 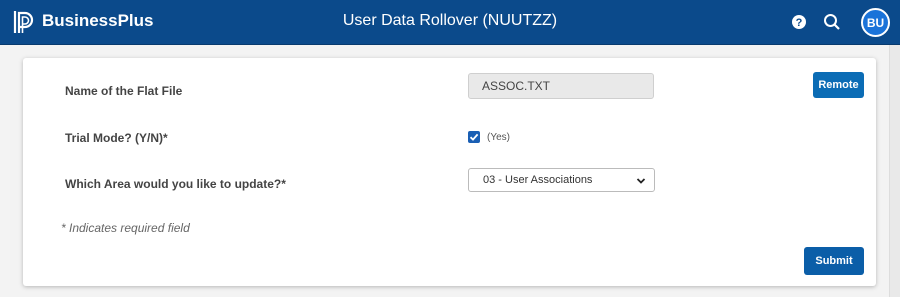 I want to click on help-icon: ?, so click(x=799, y=22).